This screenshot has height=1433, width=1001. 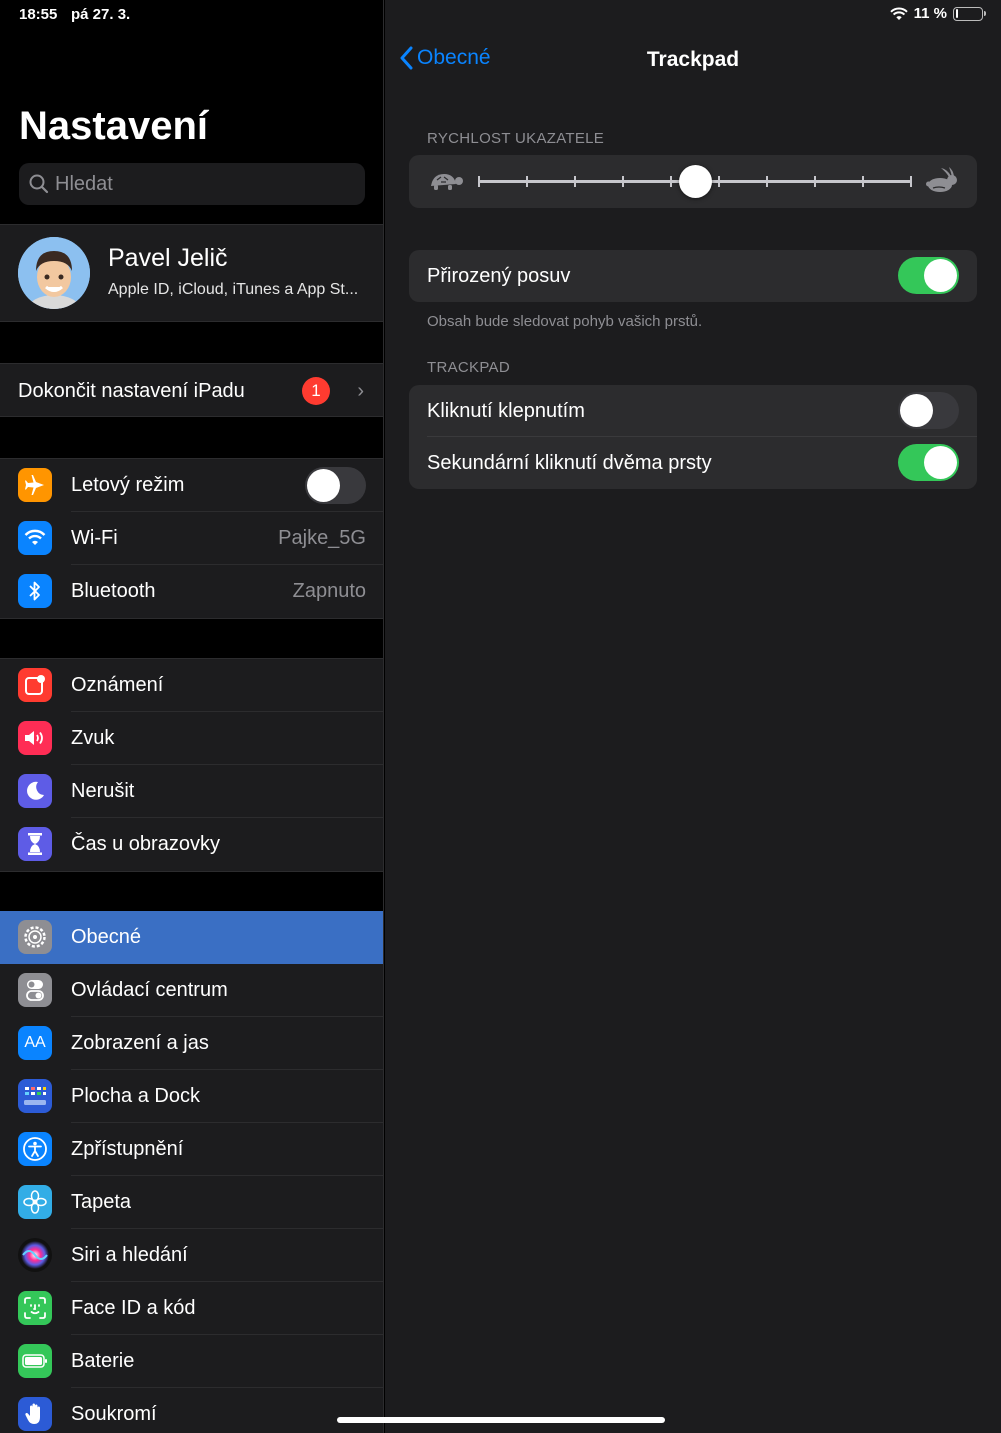 What do you see at coordinates (93, 738) in the screenshot?
I see `sidebar-item-label: Zvuk` at bounding box center [93, 738].